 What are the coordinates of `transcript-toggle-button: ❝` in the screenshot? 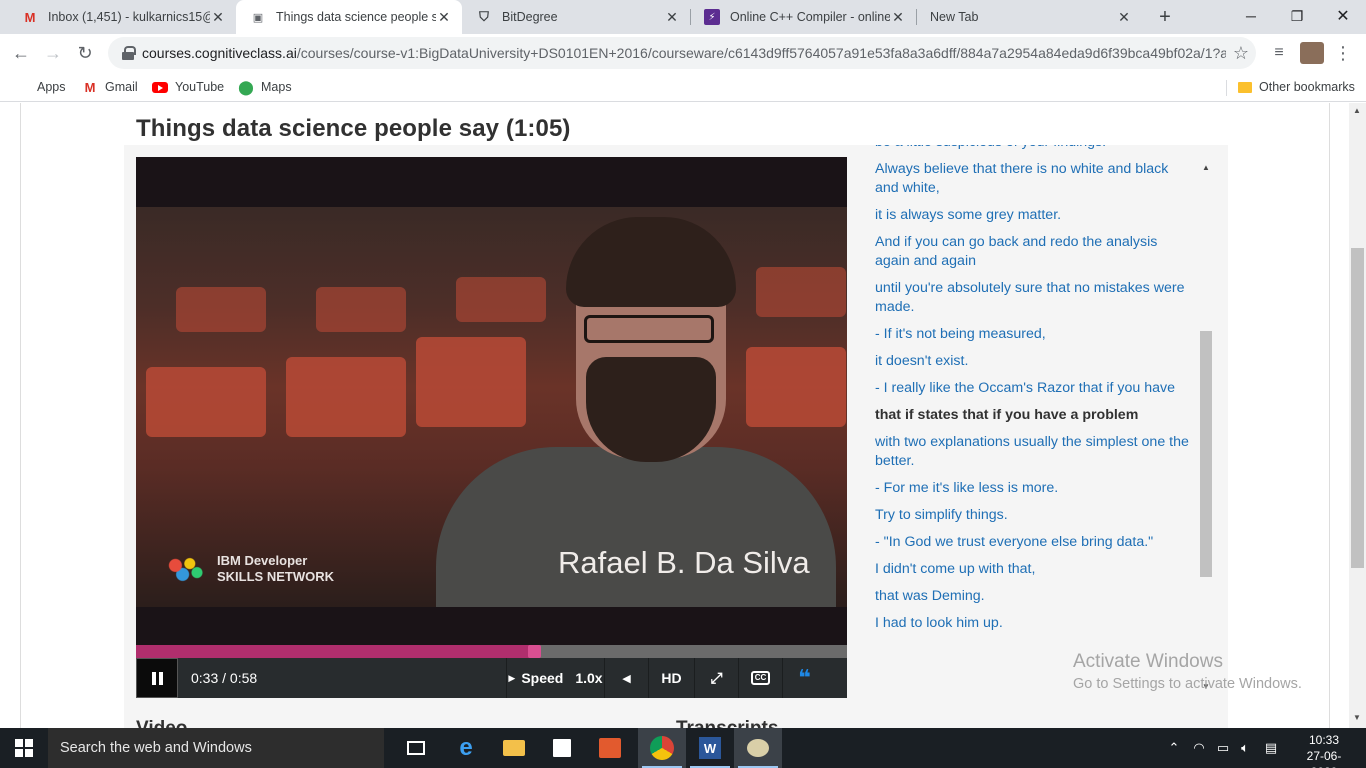 It's located at (804, 678).